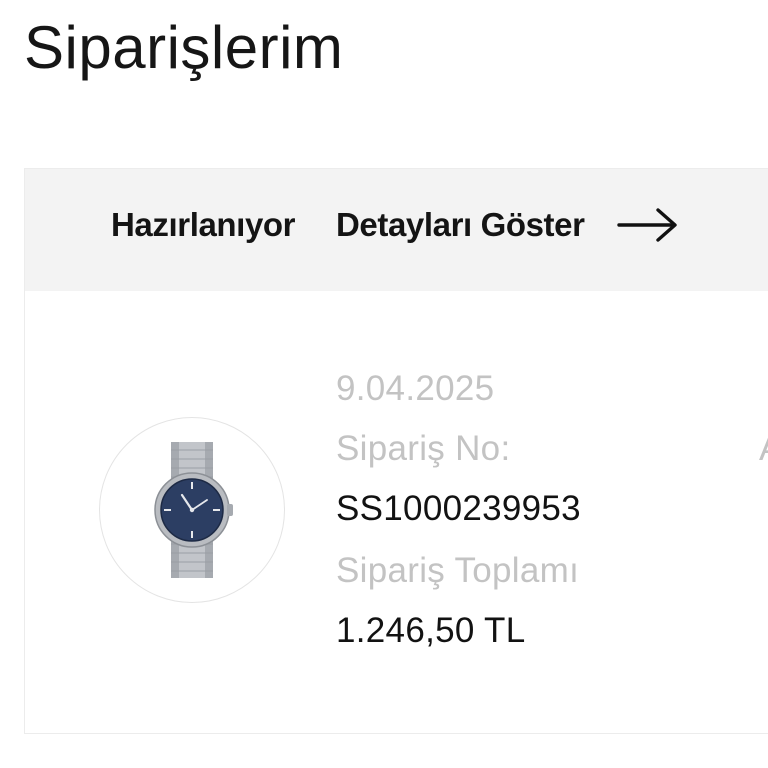 This screenshot has height=768, width=768. I want to click on order-total-value: 1.246,50 TL, so click(431, 630).